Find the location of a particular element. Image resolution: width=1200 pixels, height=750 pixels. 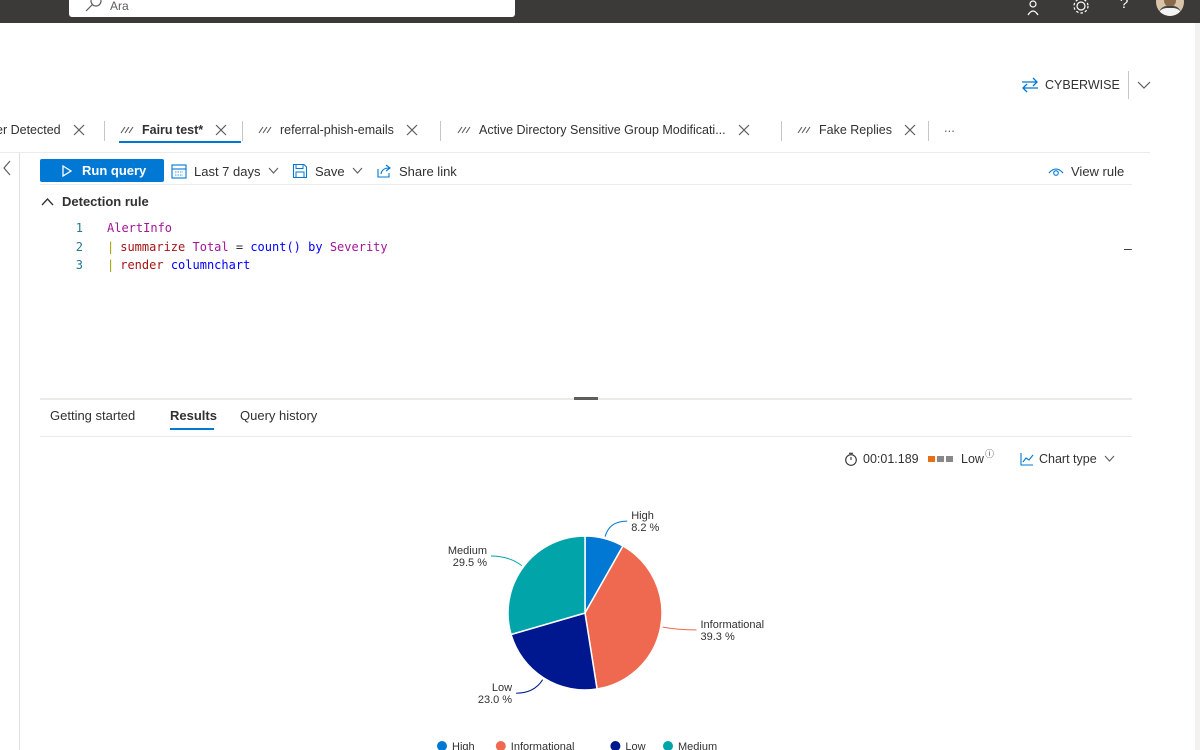

resource-usage-indicator: Low ⓘ is located at coordinates (961, 457).